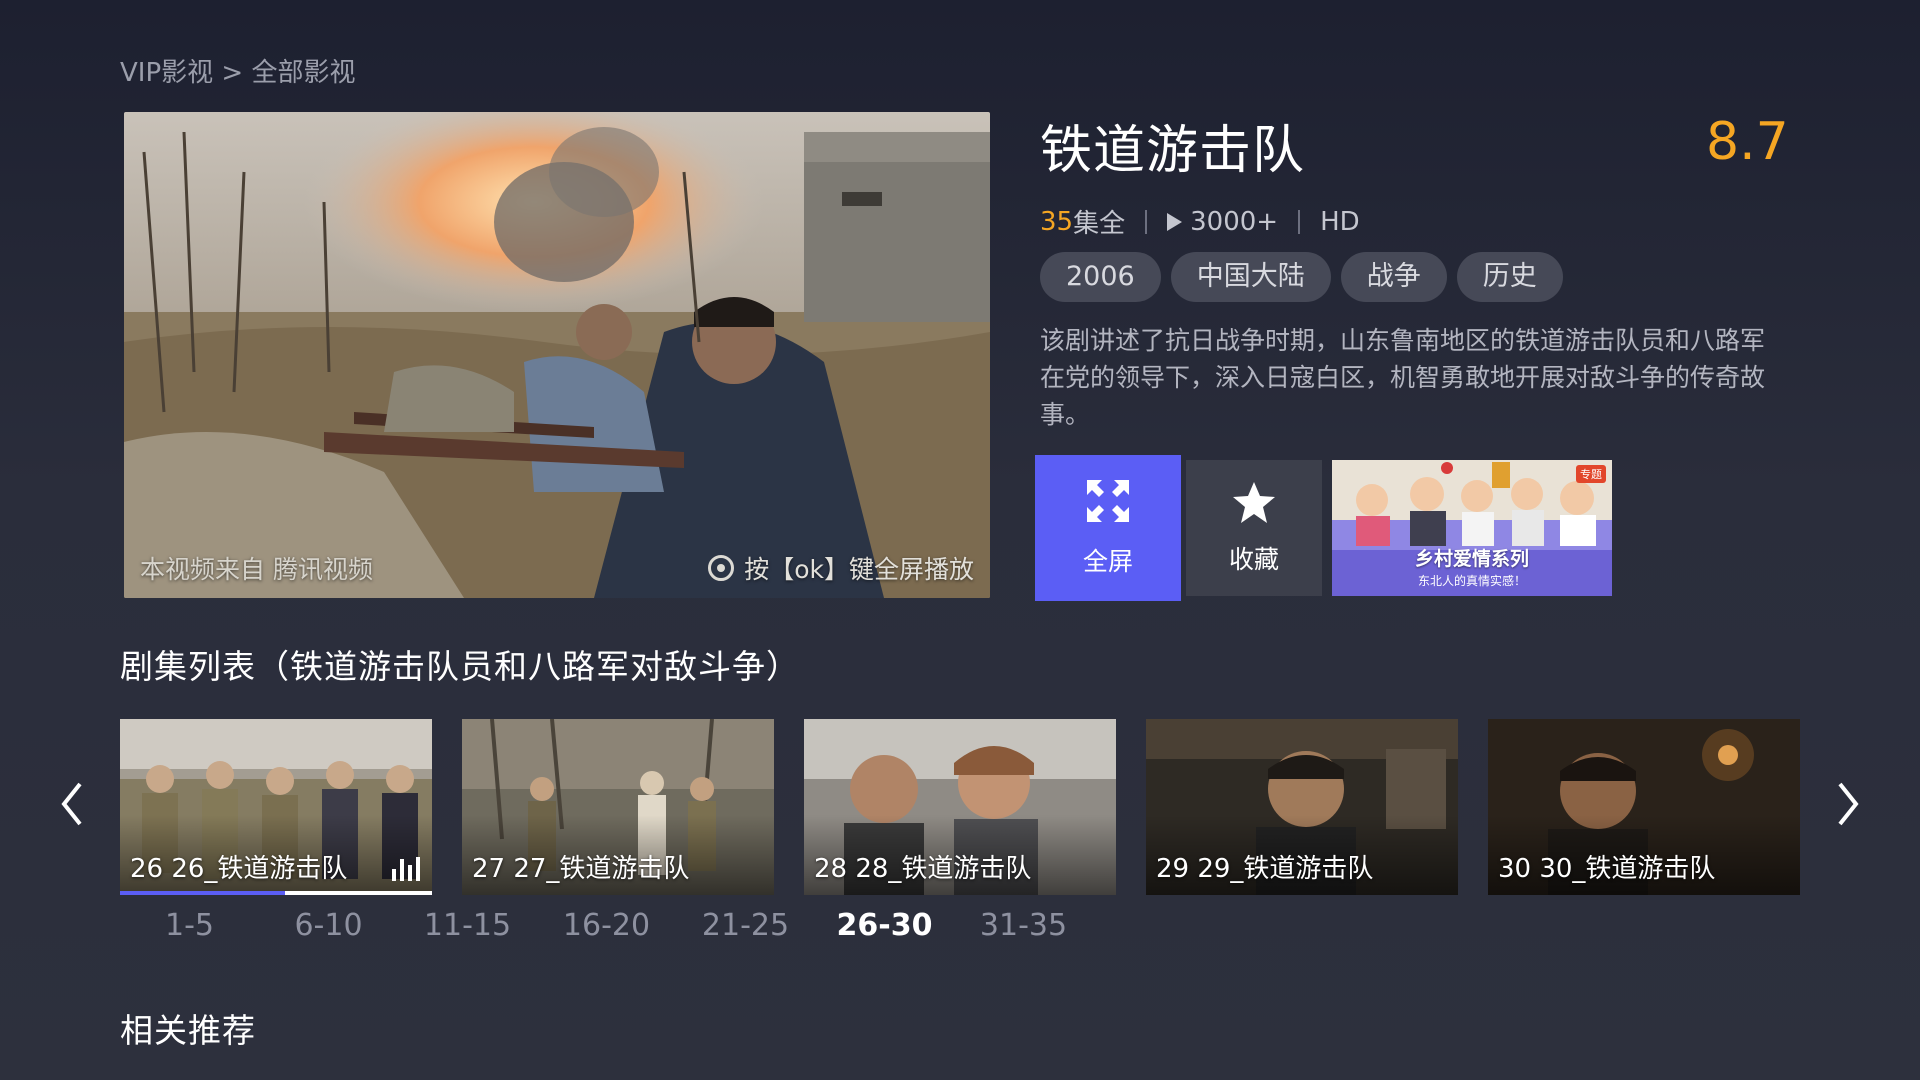 Image resolution: width=1920 pixels, height=1080 pixels. I want to click on episode-count-suffix: 集全, so click(1099, 224).